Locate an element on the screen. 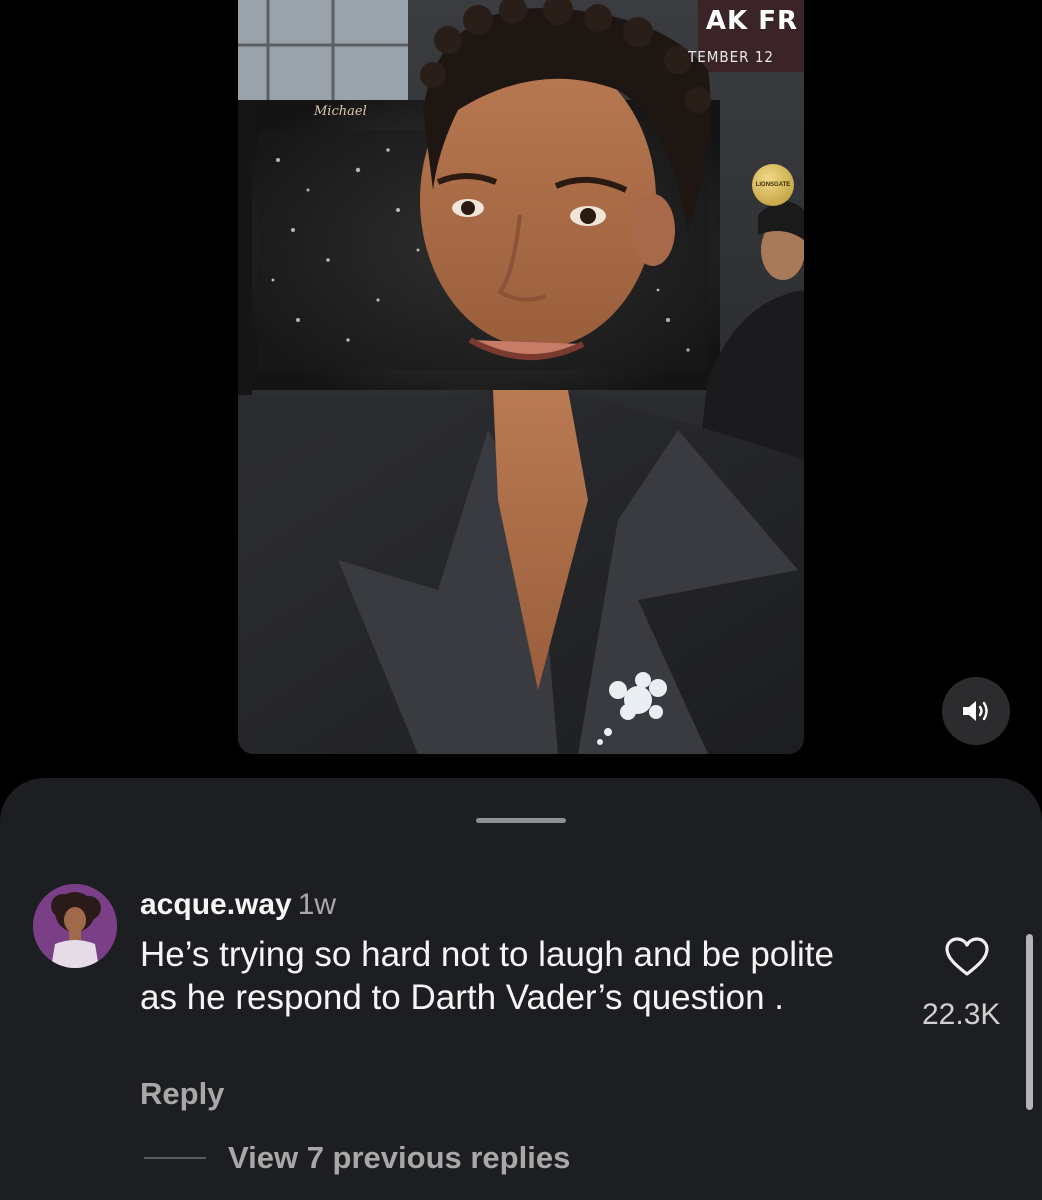 This screenshot has height=1200, width=1042. like-count: 22.3K is located at coordinates (961, 1014).